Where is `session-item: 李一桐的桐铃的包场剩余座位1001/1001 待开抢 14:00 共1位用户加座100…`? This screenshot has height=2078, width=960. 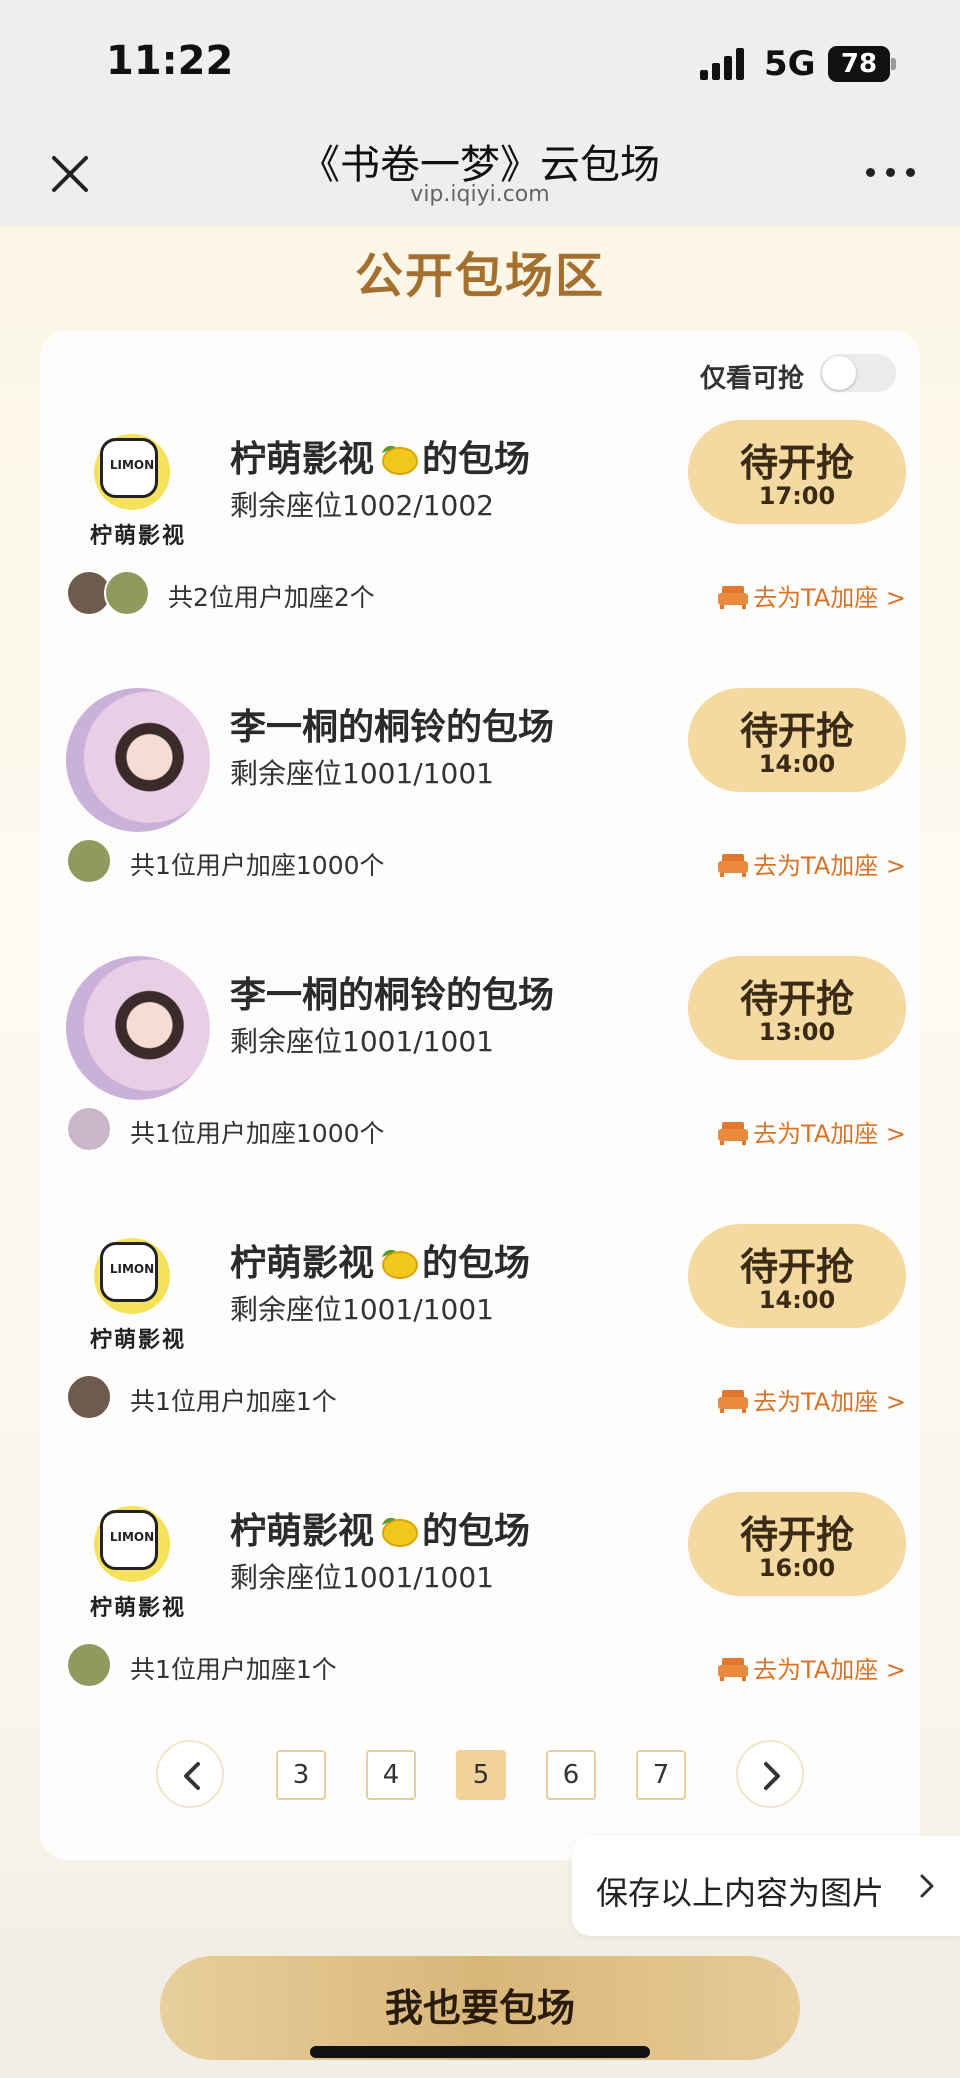
session-item: 李一桐的桐铃的包场剩余座位1001/1001 待开抢 14:00 共1位用户加座100… is located at coordinates (480, 822).